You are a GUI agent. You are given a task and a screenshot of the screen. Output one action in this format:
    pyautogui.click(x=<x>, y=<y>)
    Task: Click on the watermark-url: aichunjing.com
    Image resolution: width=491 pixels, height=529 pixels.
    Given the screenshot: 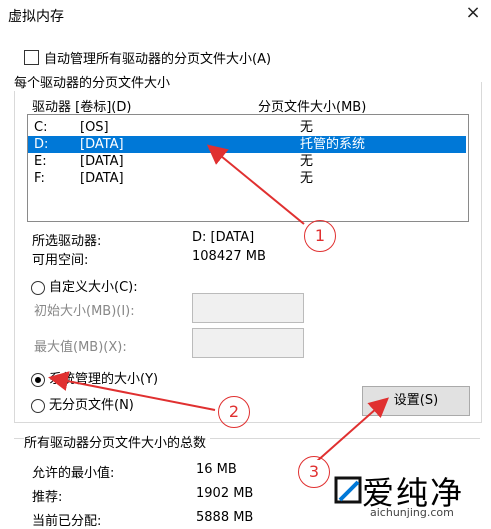 What is the action you would take?
    pyautogui.click(x=412, y=512)
    